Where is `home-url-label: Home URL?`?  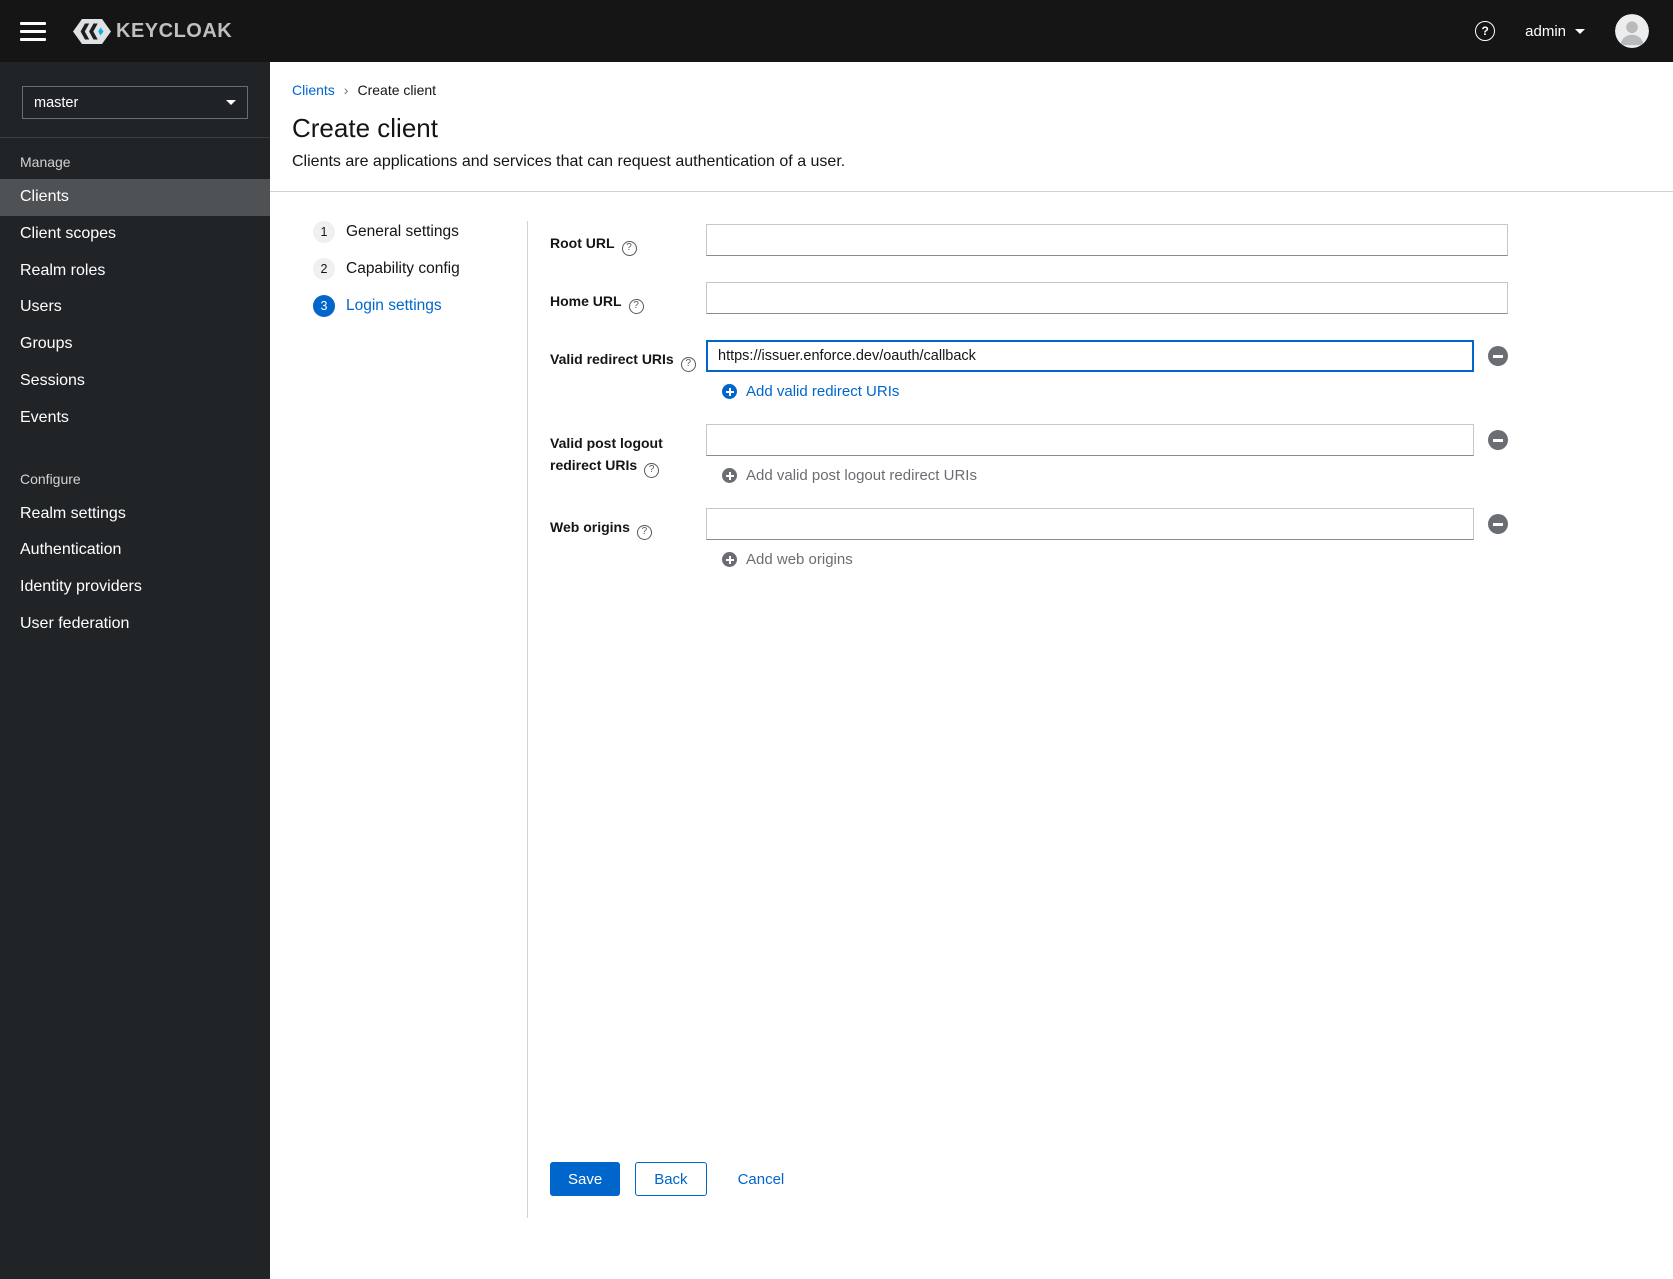
home-url-label: Home URL? is located at coordinates (628, 298).